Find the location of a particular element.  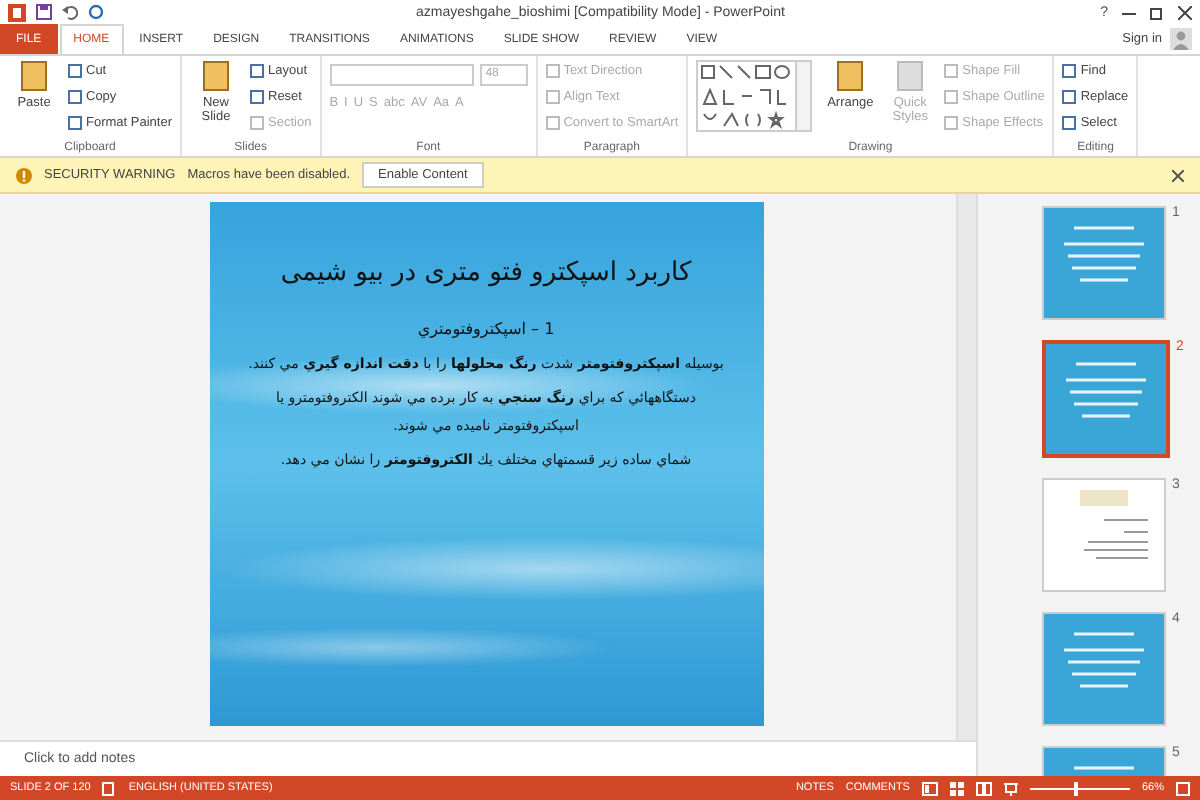

slide-title: کاربرد اسپکترو فتو متری در بیو شیمی is located at coordinates (486, 273).